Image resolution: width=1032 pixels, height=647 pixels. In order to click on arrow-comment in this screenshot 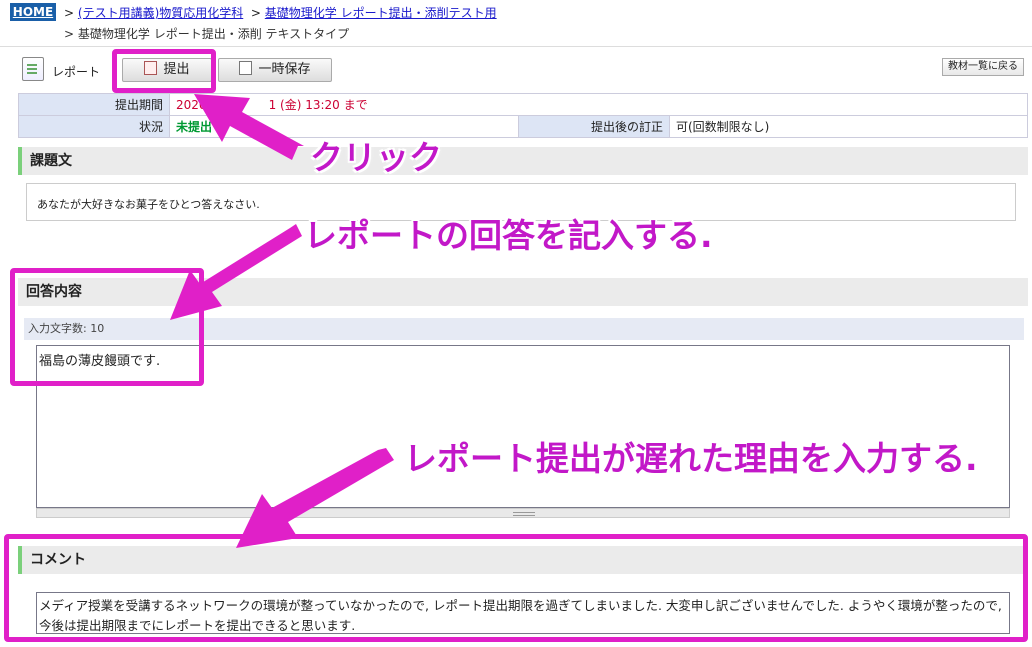, I will do `click(315, 498)`.